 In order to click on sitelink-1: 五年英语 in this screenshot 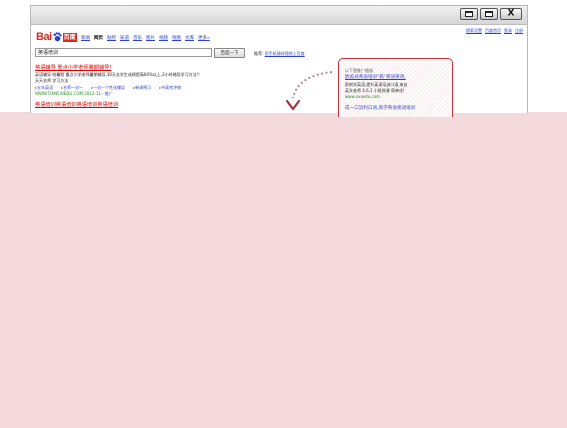, I will do `click(44, 87)`.